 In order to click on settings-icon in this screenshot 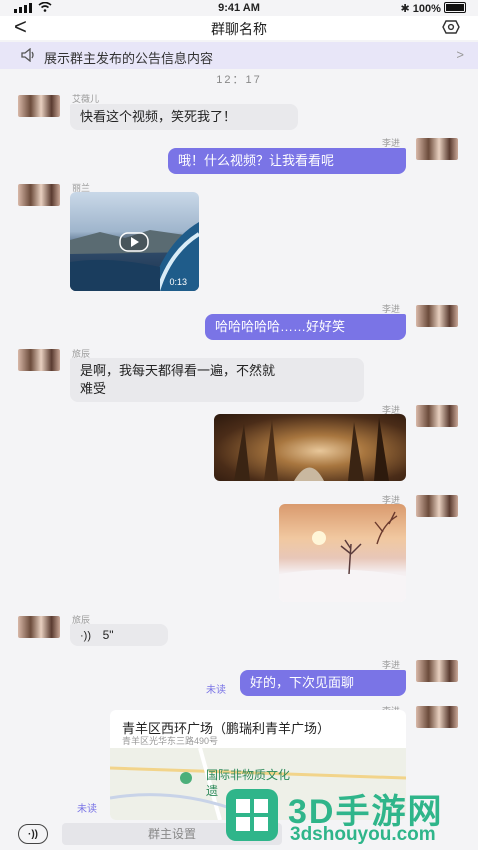, I will do `click(451, 27)`.